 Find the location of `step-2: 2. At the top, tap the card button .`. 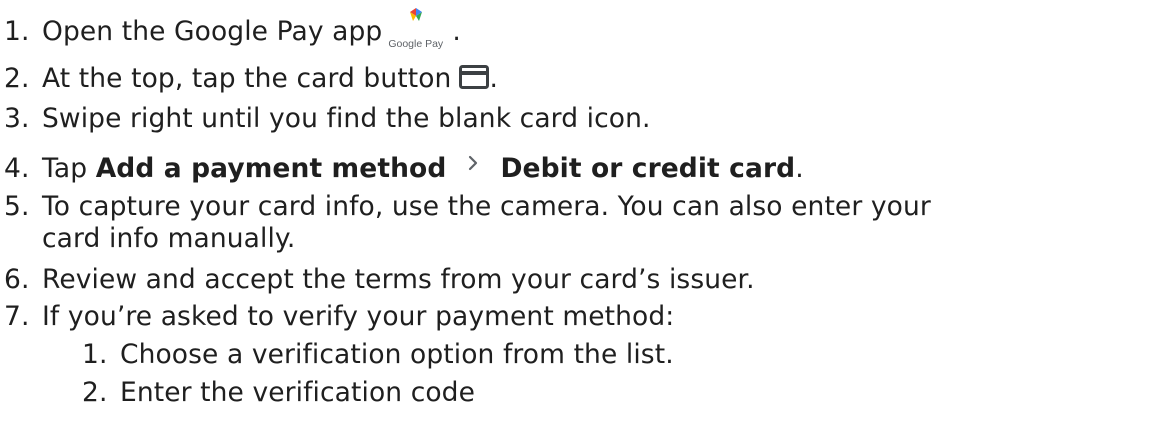

step-2: 2. At the top, tap the card button . is located at coordinates (249, 79).